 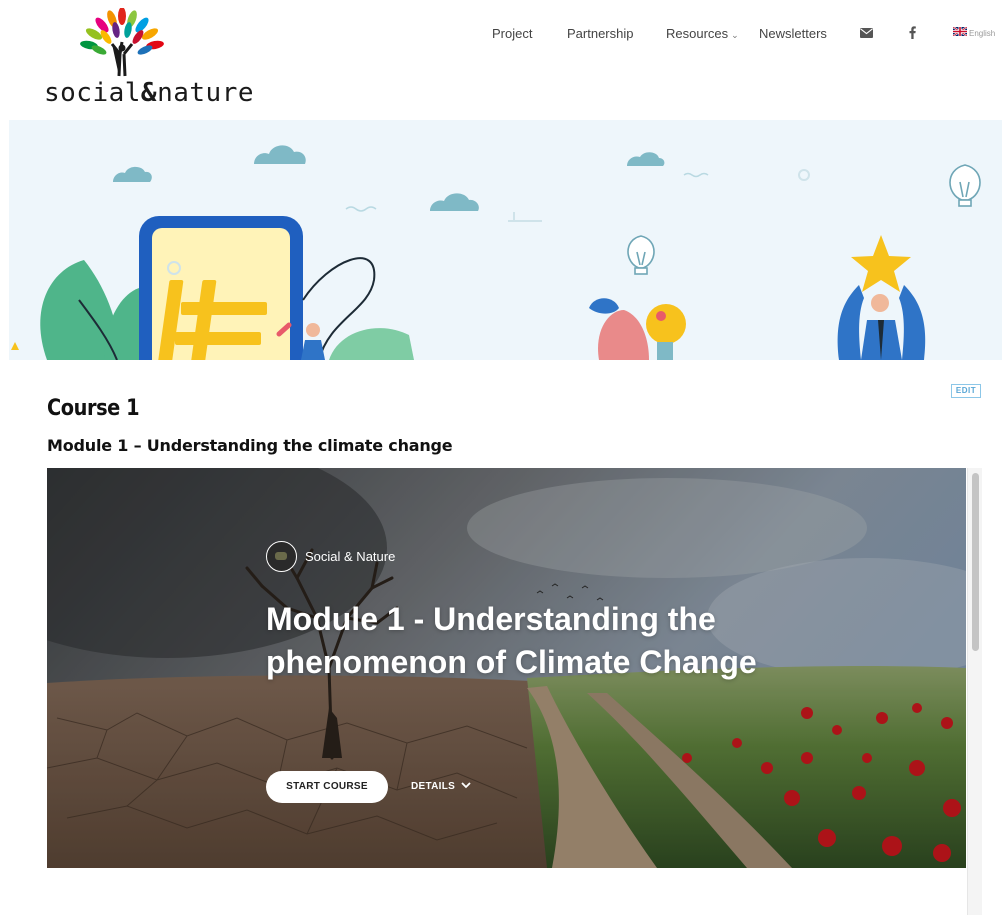 I want to click on nav-item-resources-label: Resources, so click(x=697, y=33).